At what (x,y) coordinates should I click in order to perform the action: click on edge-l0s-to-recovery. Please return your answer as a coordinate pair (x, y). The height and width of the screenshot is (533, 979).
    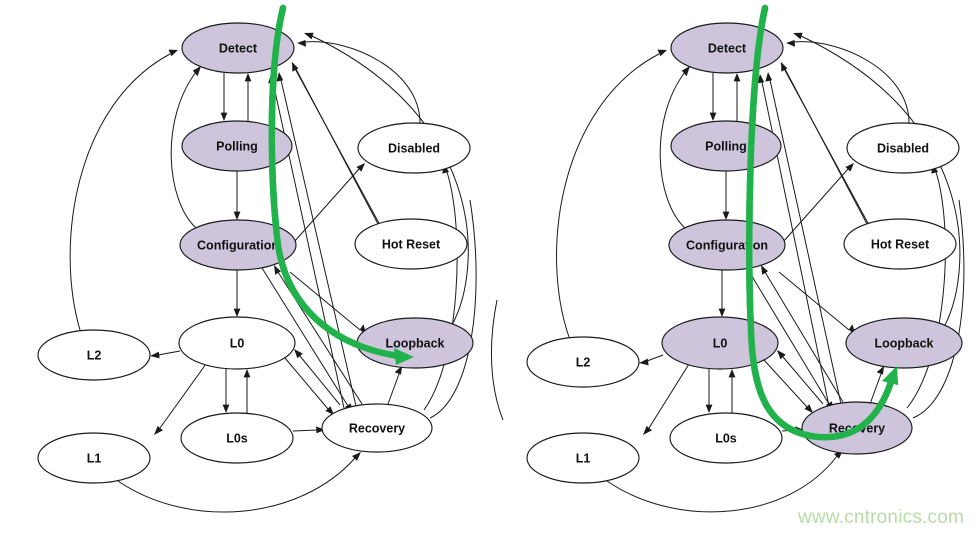
    Looking at the image, I should click on (305, 430).